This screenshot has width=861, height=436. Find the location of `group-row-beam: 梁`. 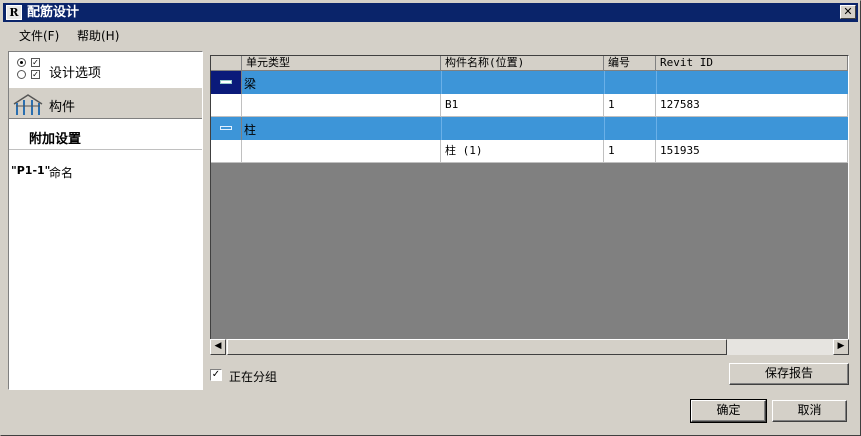

group-row-beam: 梁 is located at coordinates (529, 82).